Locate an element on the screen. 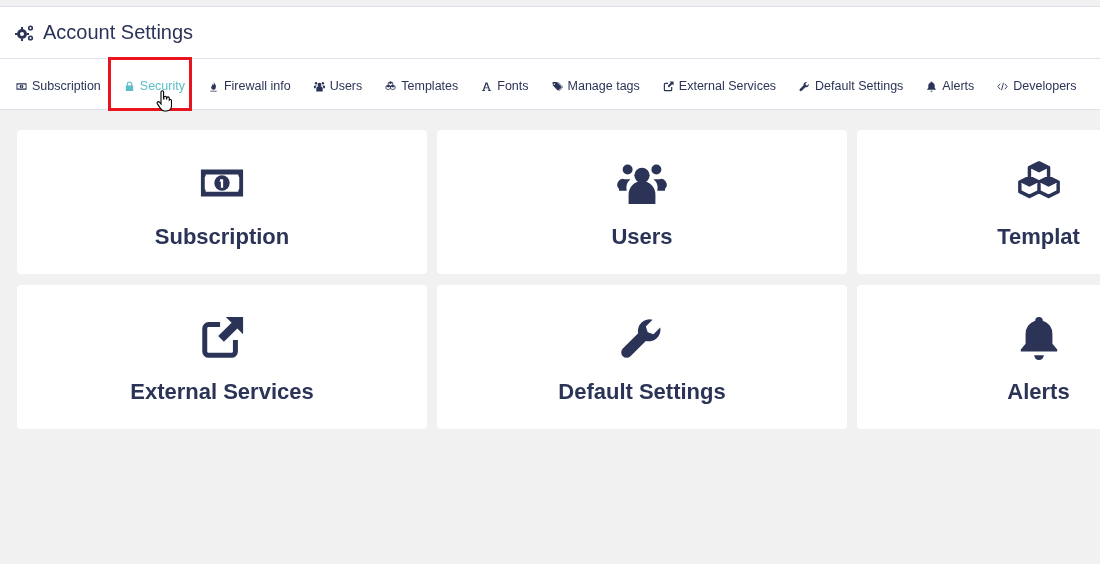  settings-card: External Services is located at coordinates (222, 357).